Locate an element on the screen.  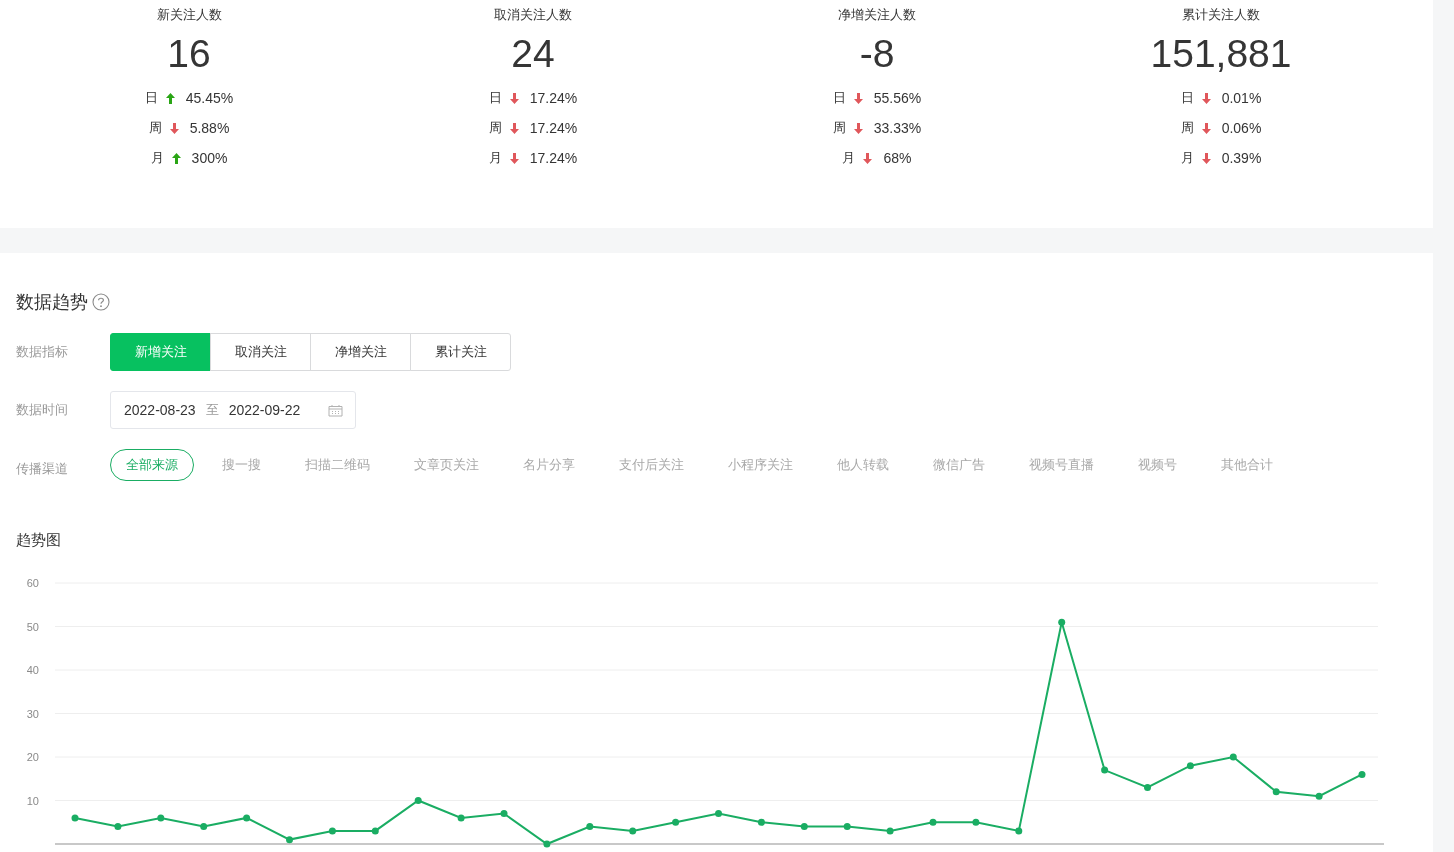
percent-change: 0.06% is located at coordinates (1241, 128).